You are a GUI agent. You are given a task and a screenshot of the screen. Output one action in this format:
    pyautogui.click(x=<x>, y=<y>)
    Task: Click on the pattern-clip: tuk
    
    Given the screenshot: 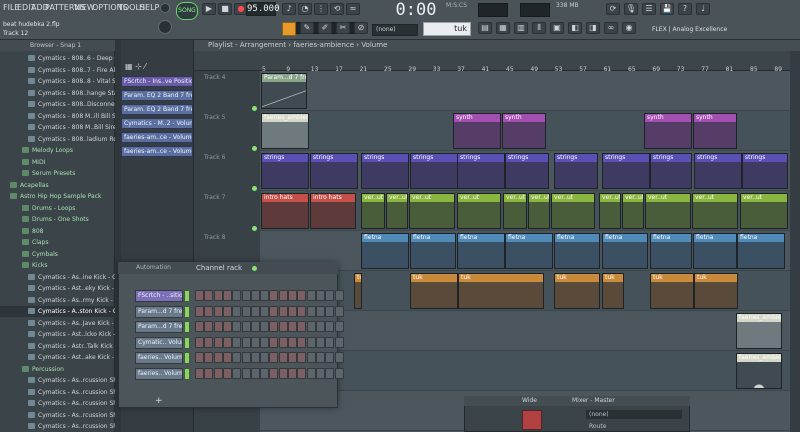 What is the action you would take?
    pyautogui.click(x=613, y=291)
    